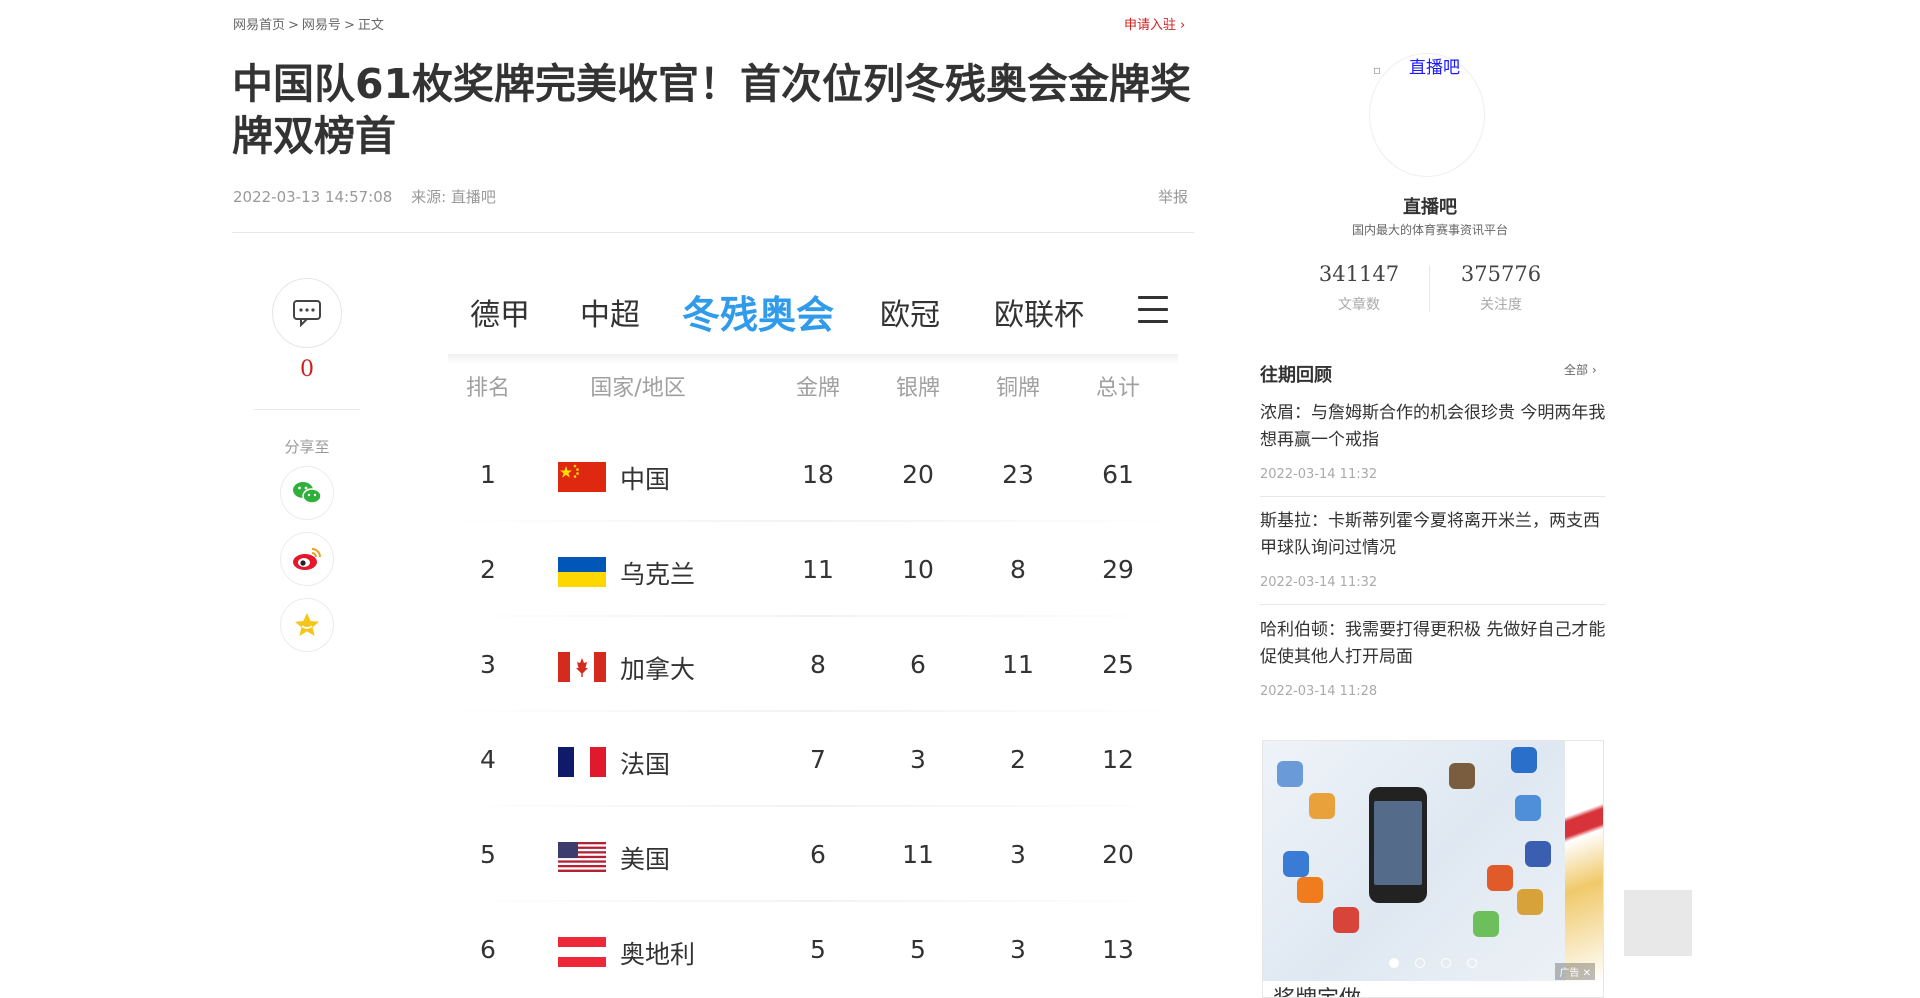 This screenshot has width=1920, height=998. What do you see at coordinates (807, 952) in the screenshot?
I see `table-row: 6 奥地利 5 5 3 13` at bounding box center [807, 952].